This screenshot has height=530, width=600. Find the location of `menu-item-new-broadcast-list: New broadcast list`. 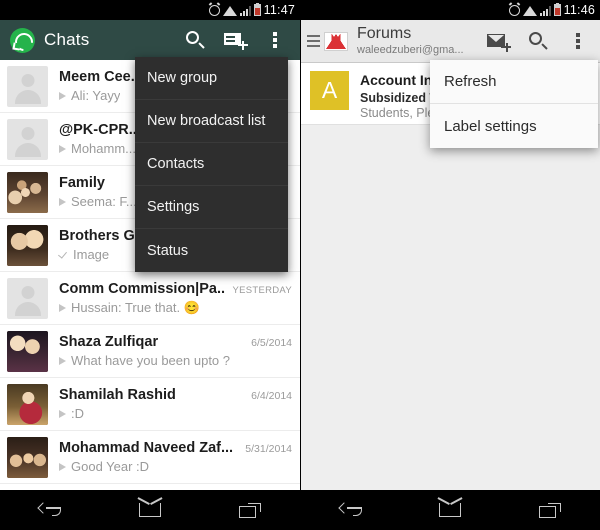

menu-item-new-broadcast-list: New broadcast list is located at coordinates (211, 121).